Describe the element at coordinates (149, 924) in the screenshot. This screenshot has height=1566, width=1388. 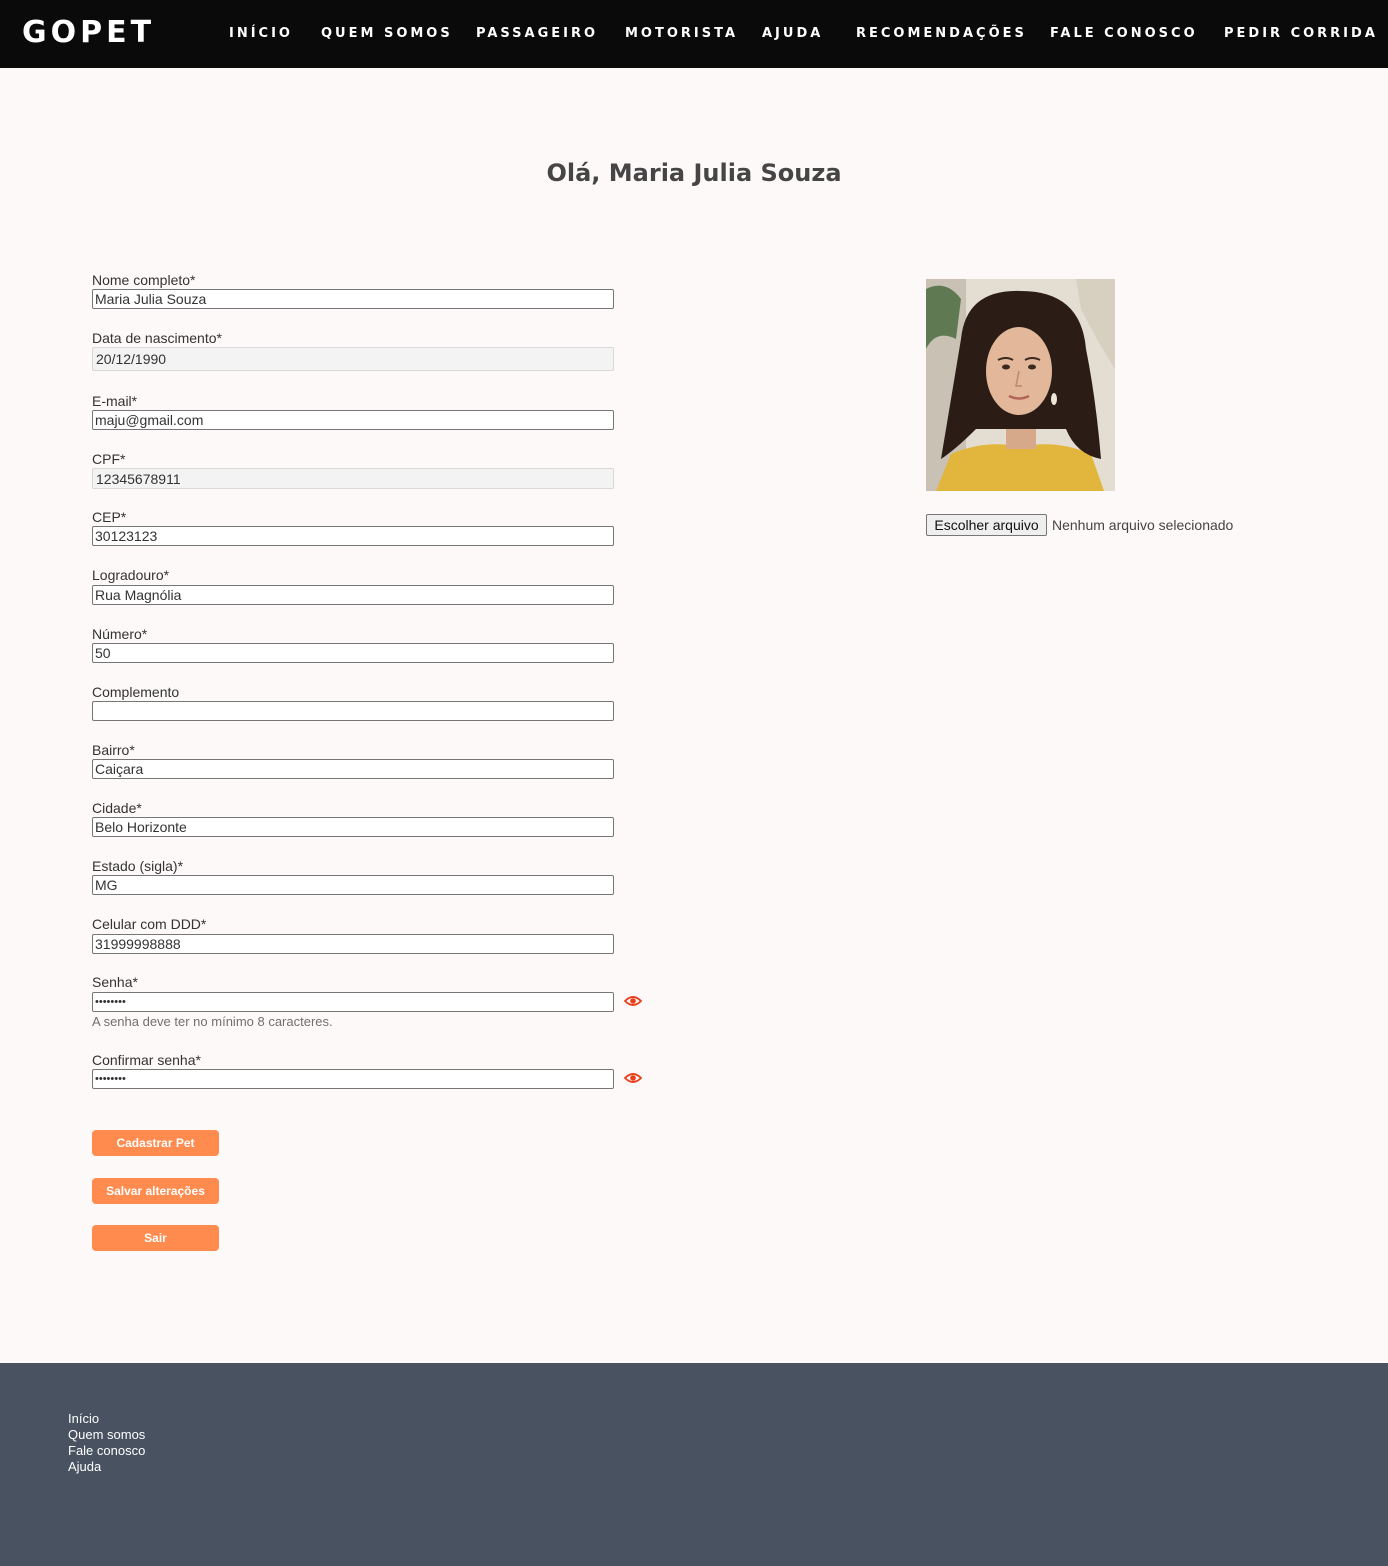
I see `celular-label: Celular com DDD*` at that location.